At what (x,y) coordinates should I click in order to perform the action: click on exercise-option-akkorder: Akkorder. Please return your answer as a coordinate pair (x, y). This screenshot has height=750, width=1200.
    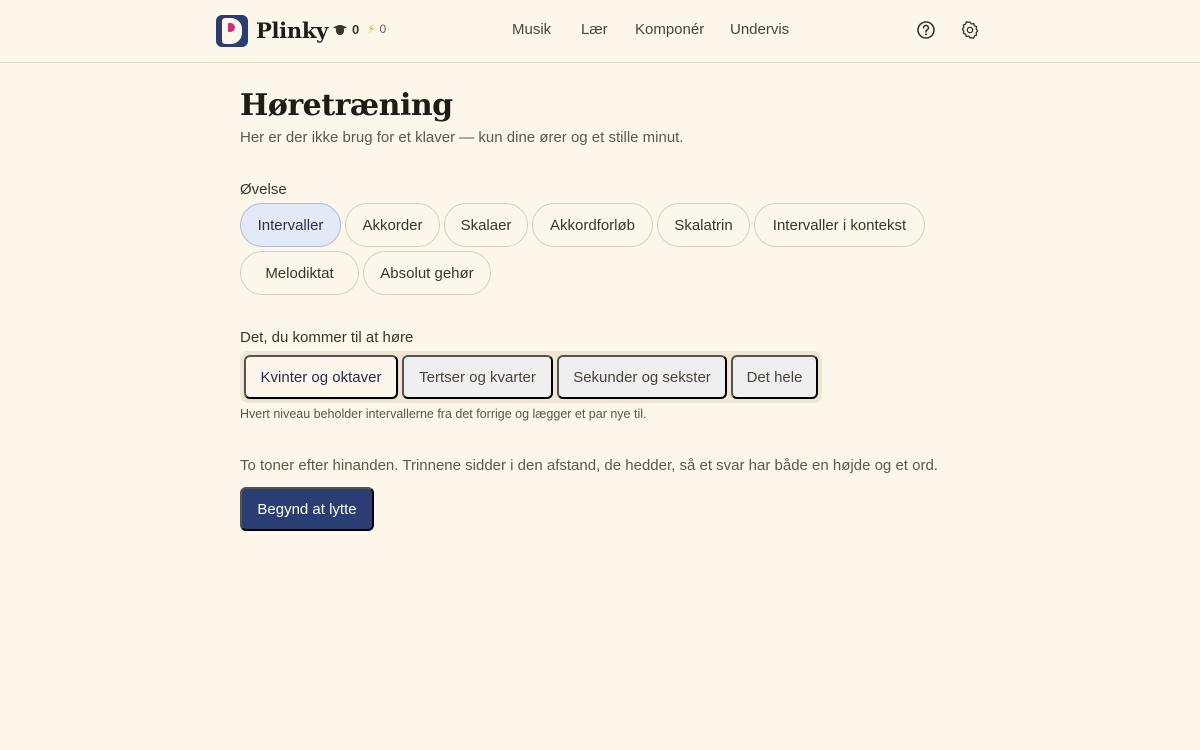
    Looking at the image, I should click on (392, 225).